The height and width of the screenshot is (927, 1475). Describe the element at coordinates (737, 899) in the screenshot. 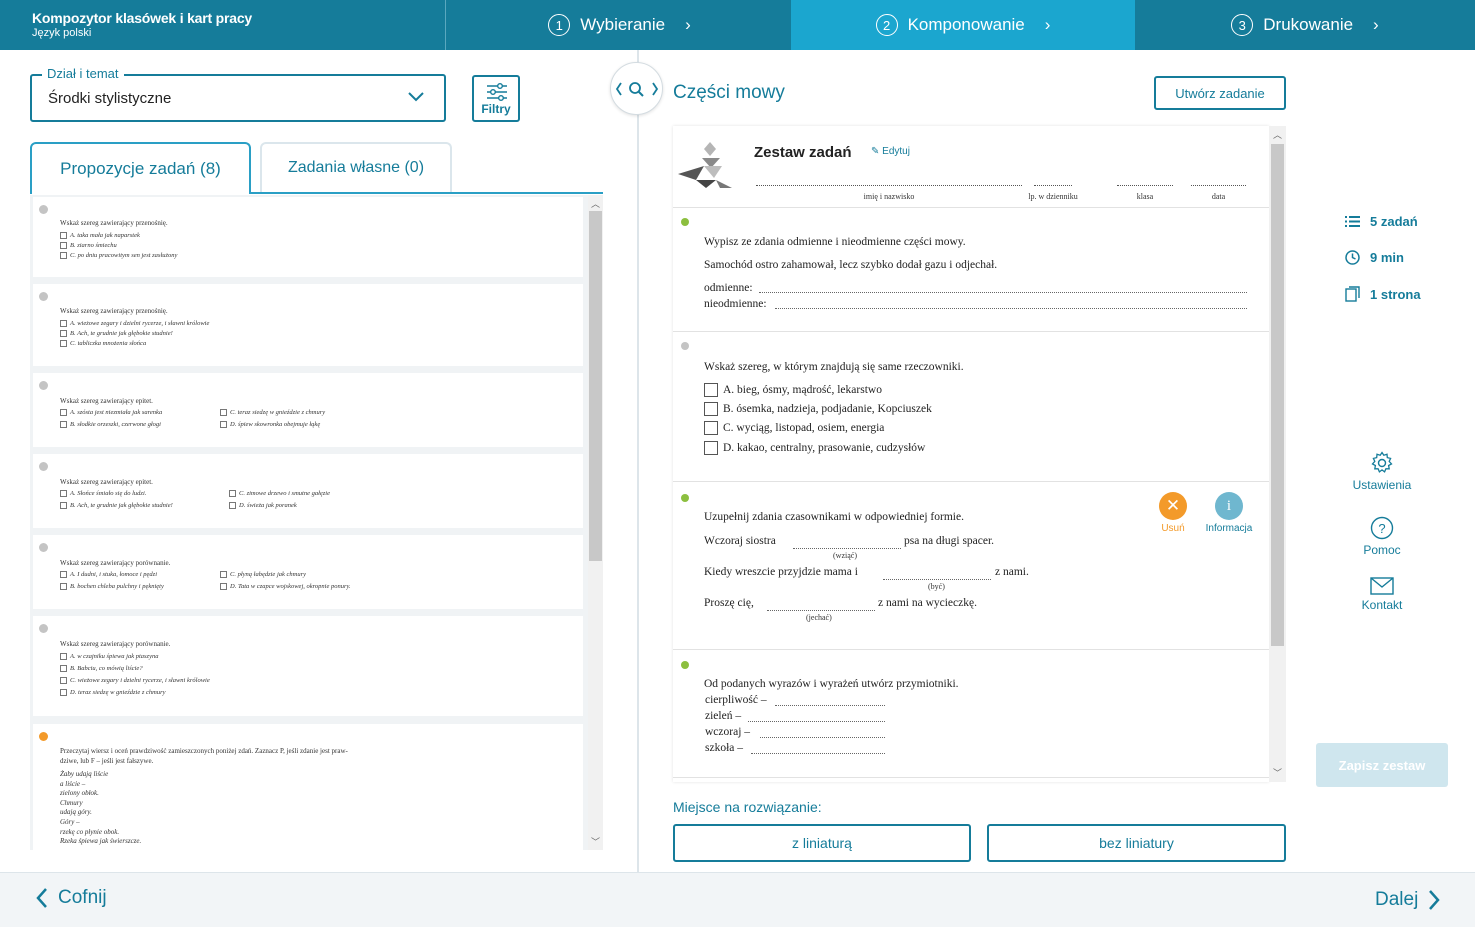

I see `bottom-bar: Cofnij Dalej` at that location.